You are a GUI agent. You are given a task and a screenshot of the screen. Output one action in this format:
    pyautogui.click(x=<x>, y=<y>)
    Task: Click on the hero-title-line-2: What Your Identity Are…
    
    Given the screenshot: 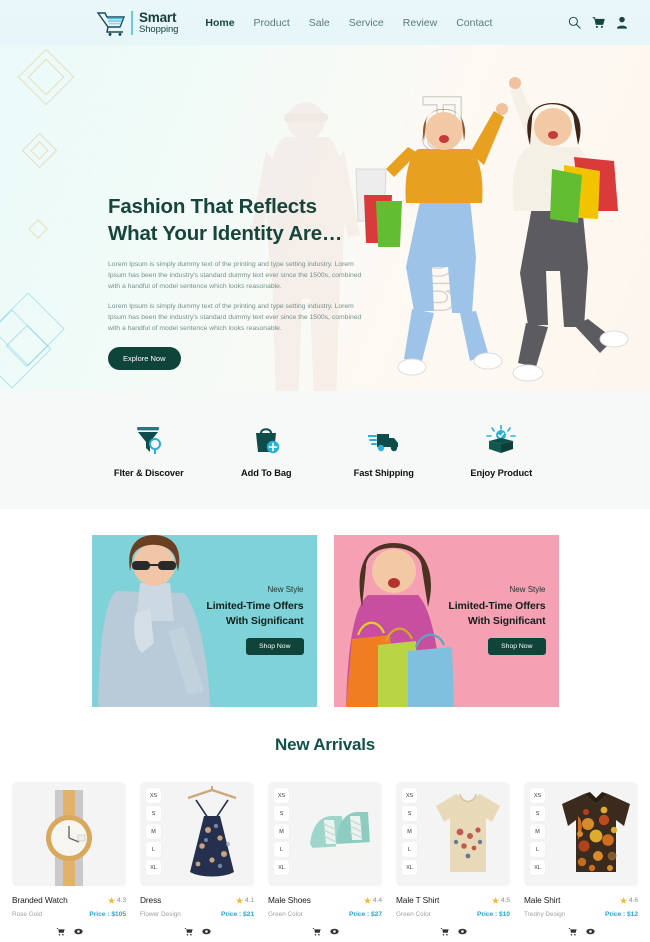 What is the action you would take?
    pyautogui.click(x=225, y=234)
    